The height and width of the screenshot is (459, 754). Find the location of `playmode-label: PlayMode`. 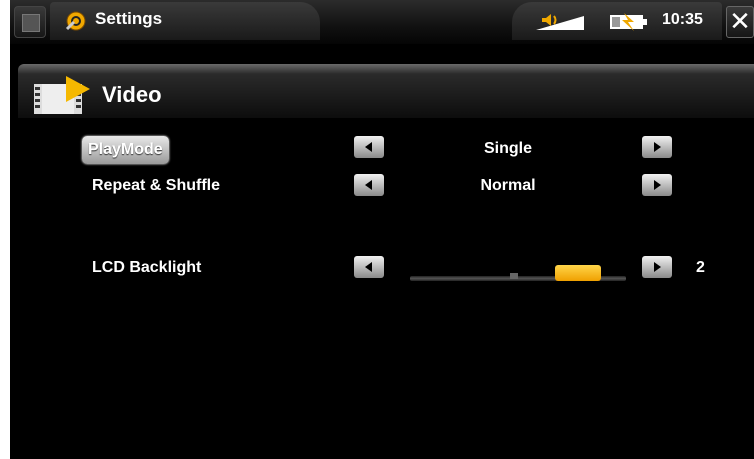

playmode-label: PlayMode is located at coordinates (125, 150).